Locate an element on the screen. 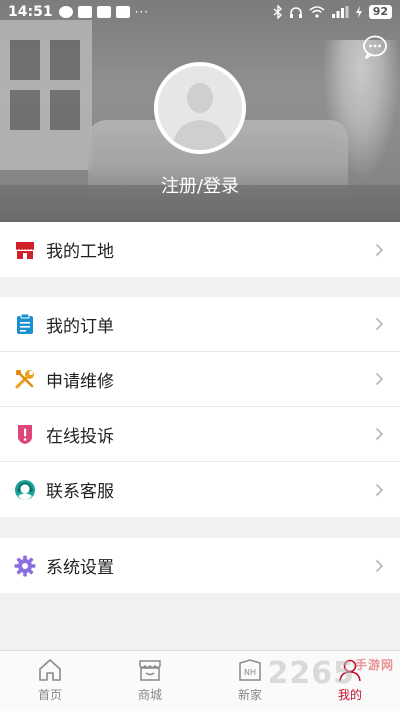 The image size is (400, 711). signal-icon is located at coordinates (340, 12).